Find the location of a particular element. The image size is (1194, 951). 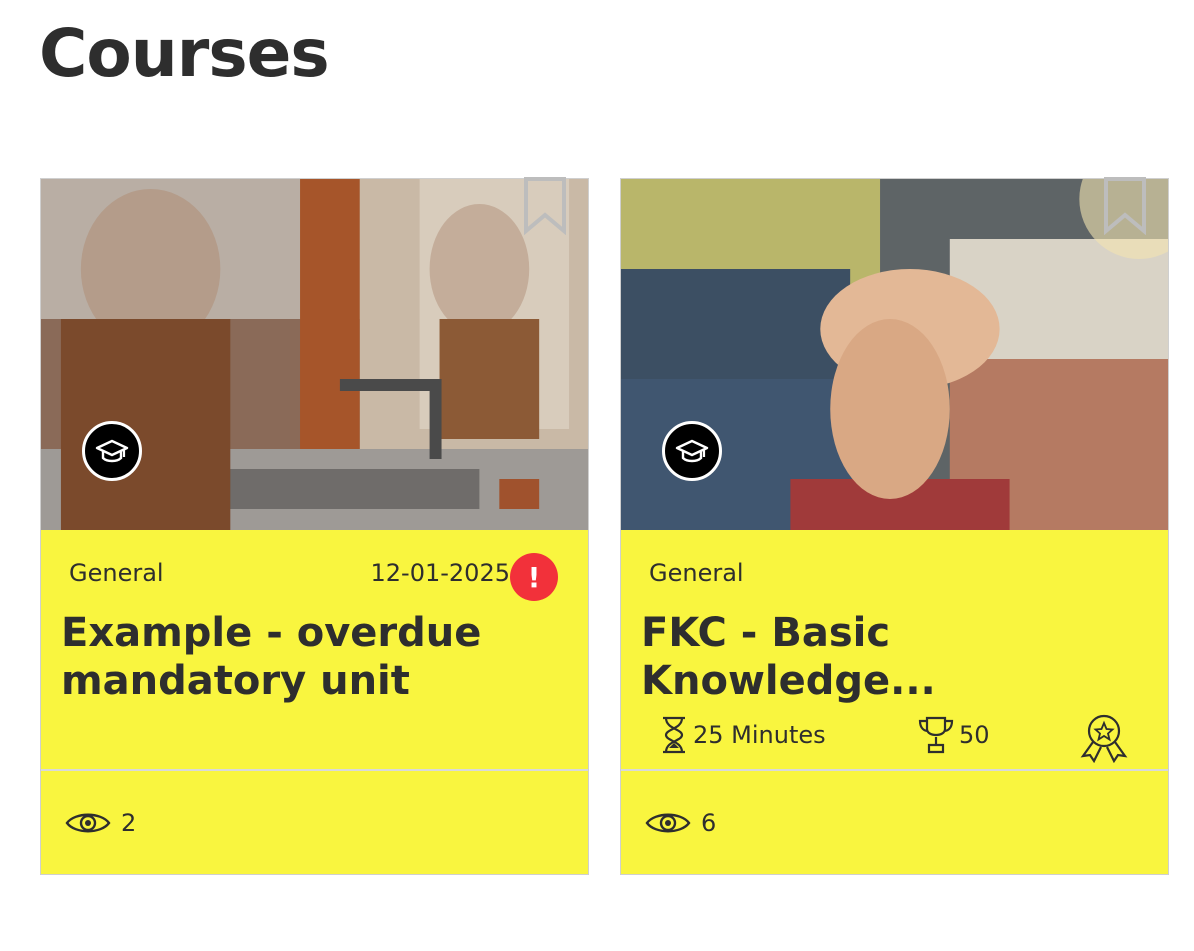

overdue-alert-icon: ! is located at coordinates (534, 577).